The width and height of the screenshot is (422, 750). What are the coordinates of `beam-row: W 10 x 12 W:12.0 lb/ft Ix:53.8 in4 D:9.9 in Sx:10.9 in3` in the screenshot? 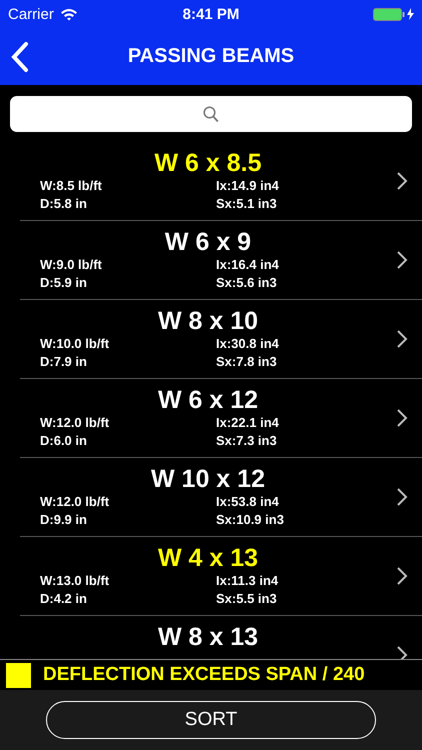 It's located at (221, 497).